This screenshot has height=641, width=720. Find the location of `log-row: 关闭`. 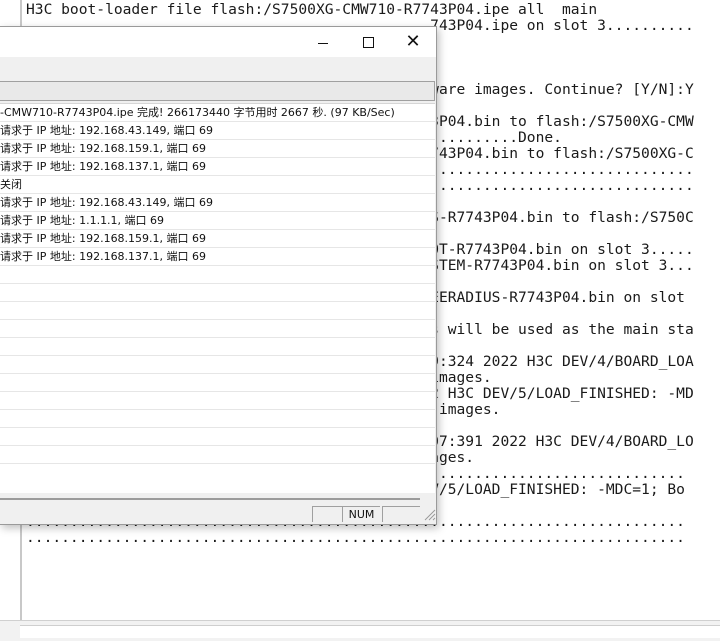

log-row: 关闭 is located at coordinates (217, 185).